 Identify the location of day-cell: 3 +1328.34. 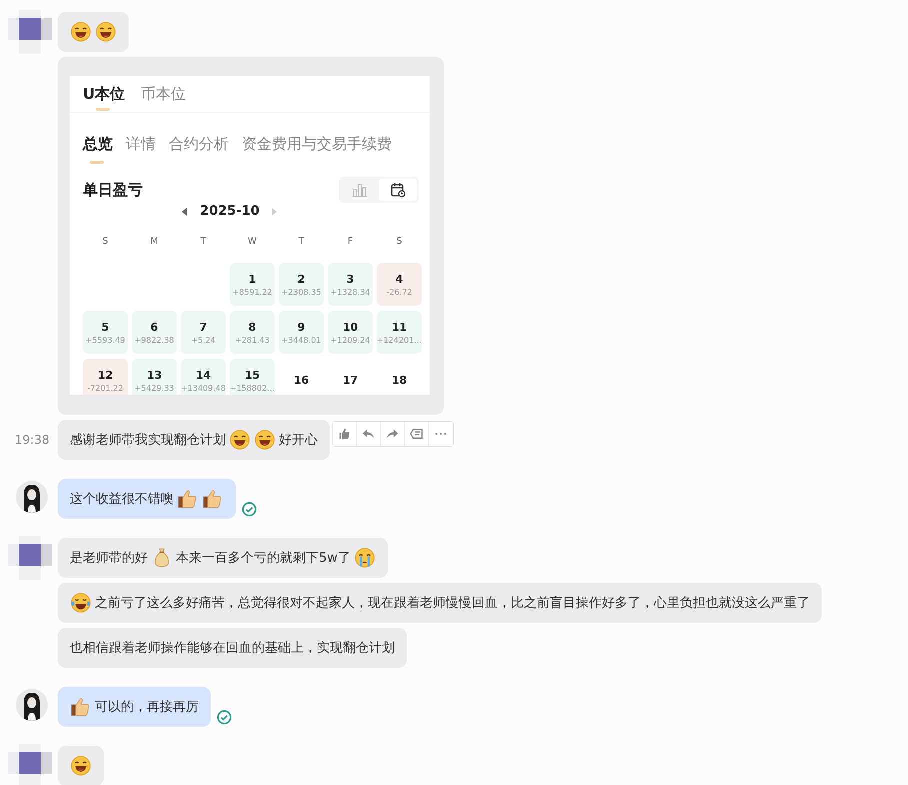
(350, 284).